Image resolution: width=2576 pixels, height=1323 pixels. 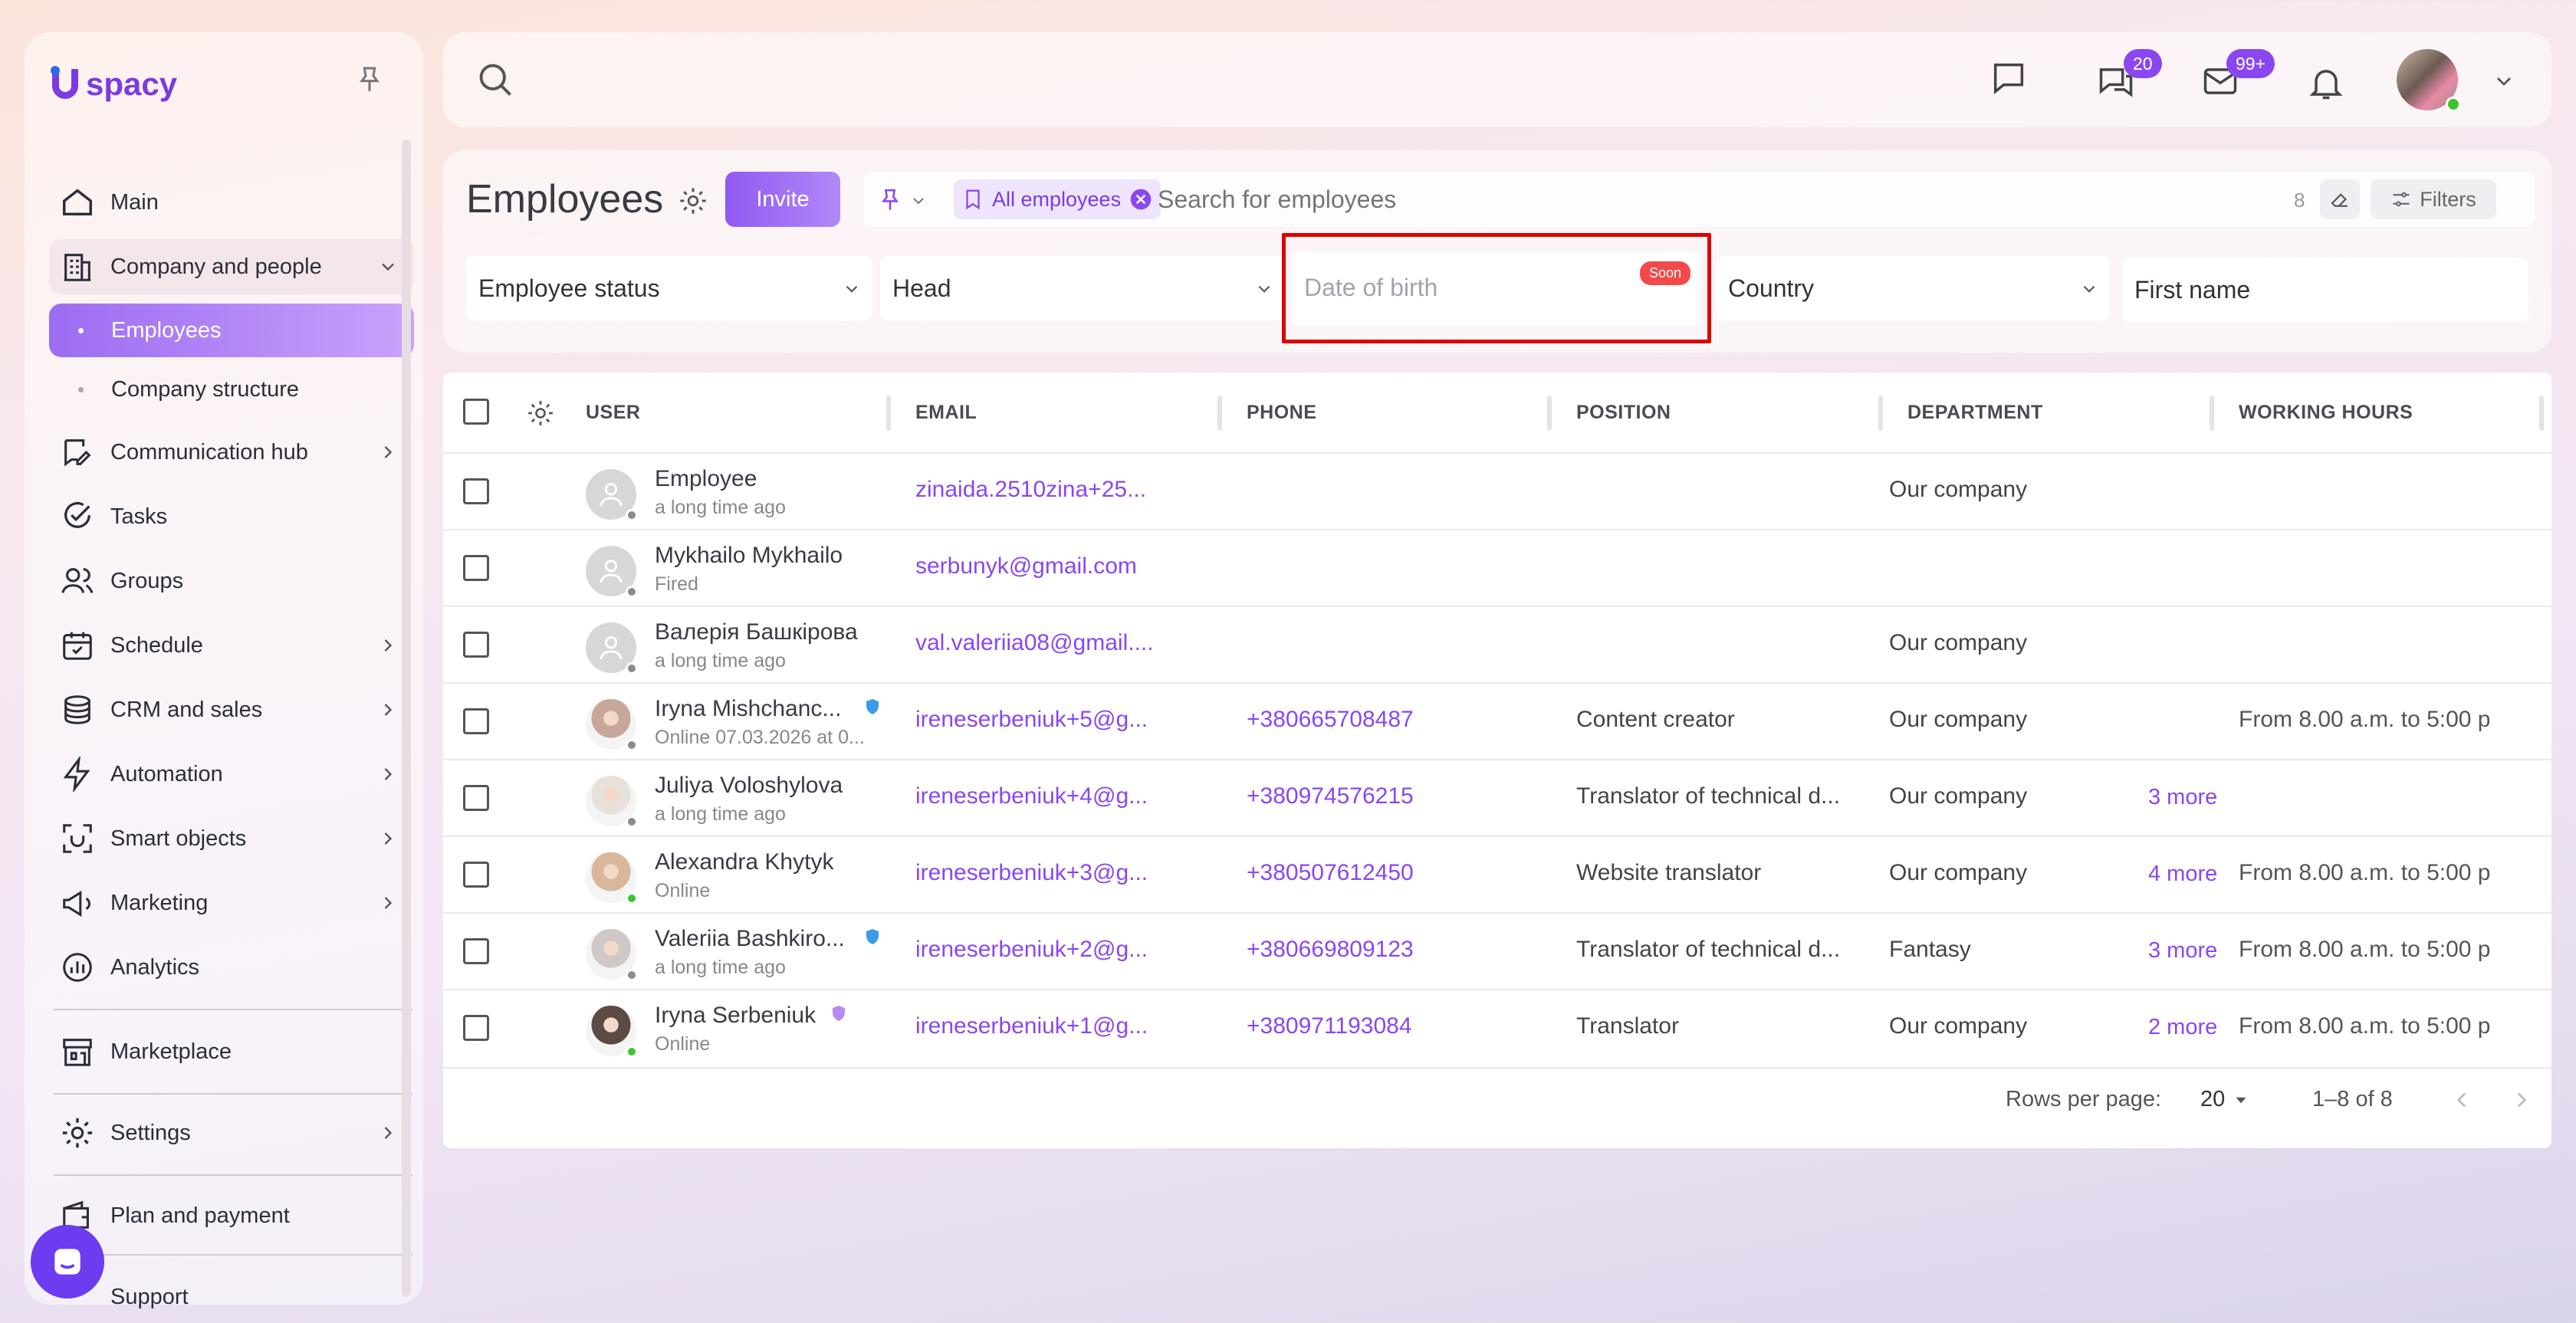 What do you see at coordinates (232, 516) in the screenshot?
I see `sidebar-item-tasks: Tasks` at bounding box center [232, 516].